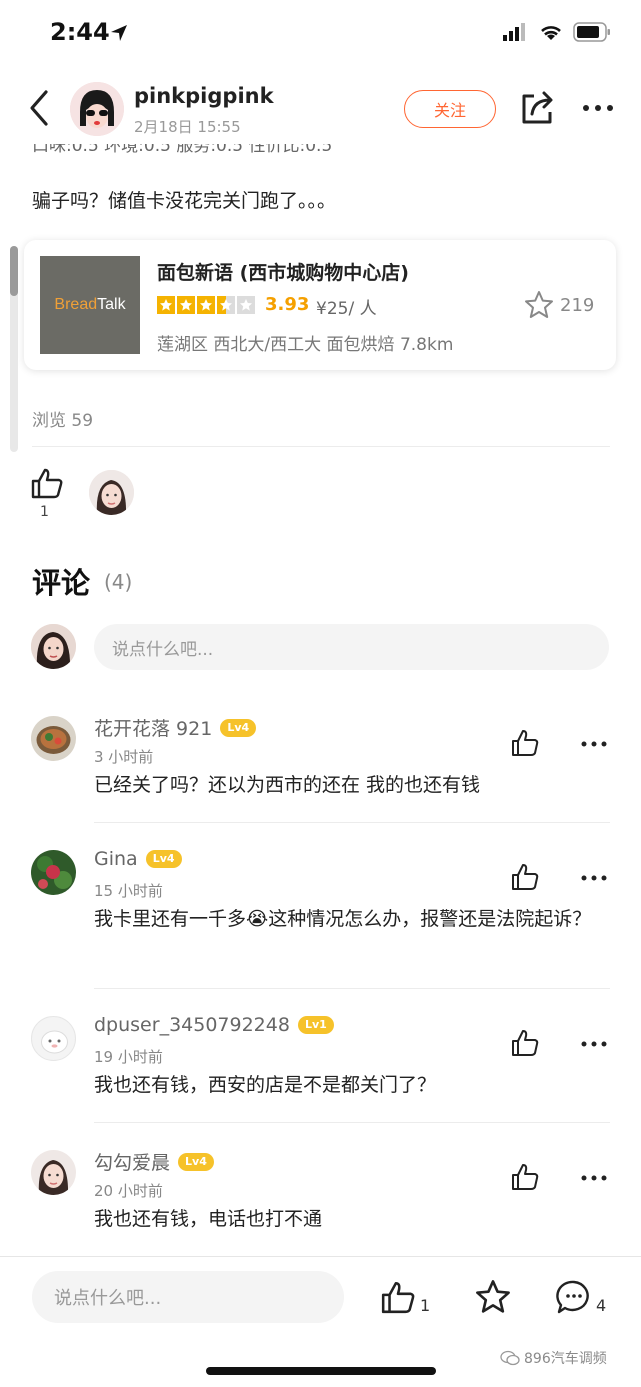  I want to click on bottom-favorite-button, so click(493, 1297).